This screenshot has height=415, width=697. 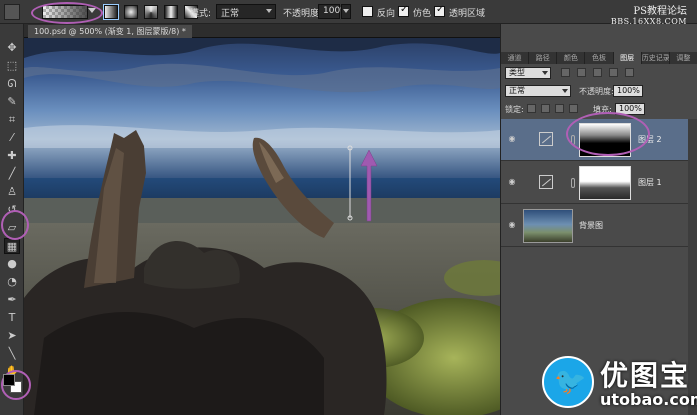 I want to click on lasso-tool-icon: ᘏ, so click(x=12, y=84).